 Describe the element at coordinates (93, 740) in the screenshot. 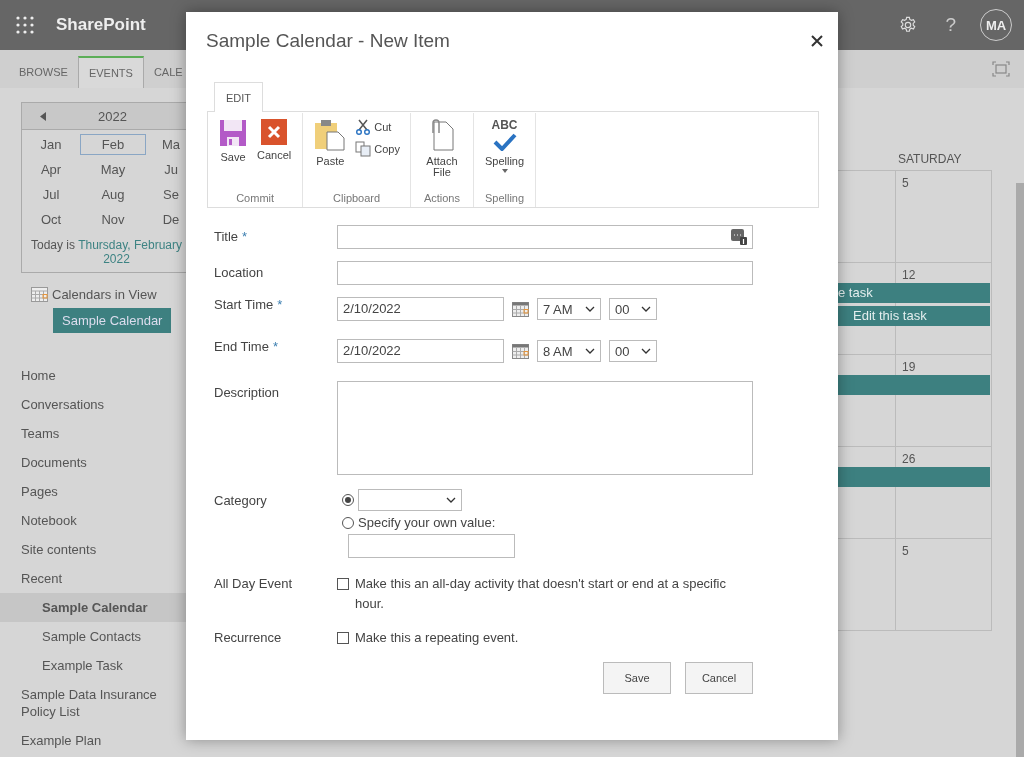

I see `nav-link: Example Plan` at that location.